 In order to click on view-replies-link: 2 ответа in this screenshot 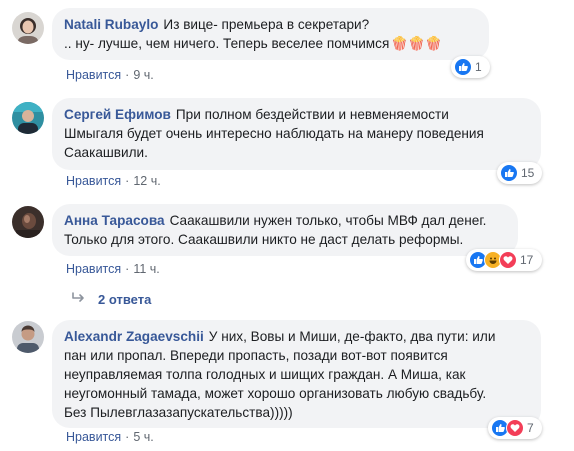, I will do `click(111, 299)`.